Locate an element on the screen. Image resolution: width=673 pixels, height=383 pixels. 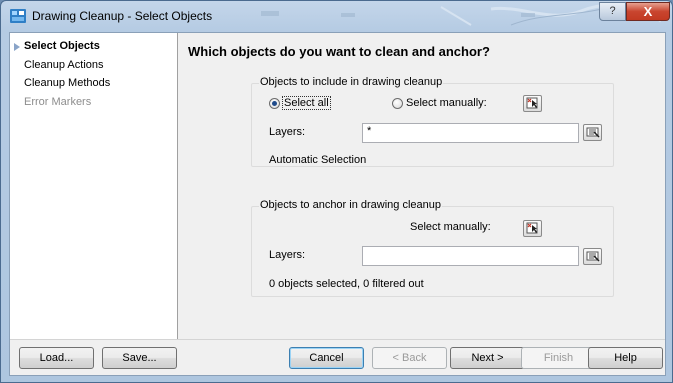
anchor-layer-filter-button is located at coordinates (592, 256).